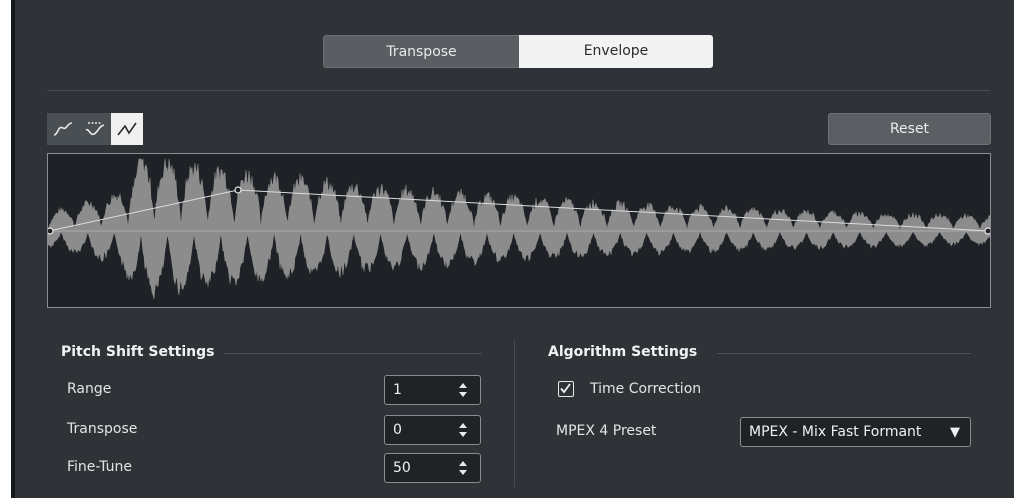 The height and width of the screenshot is (498, 1014). Describe the element at coordinates (99, 467) in the screenshot. I see `fine-tune-label: Fine-Tune` at that location.